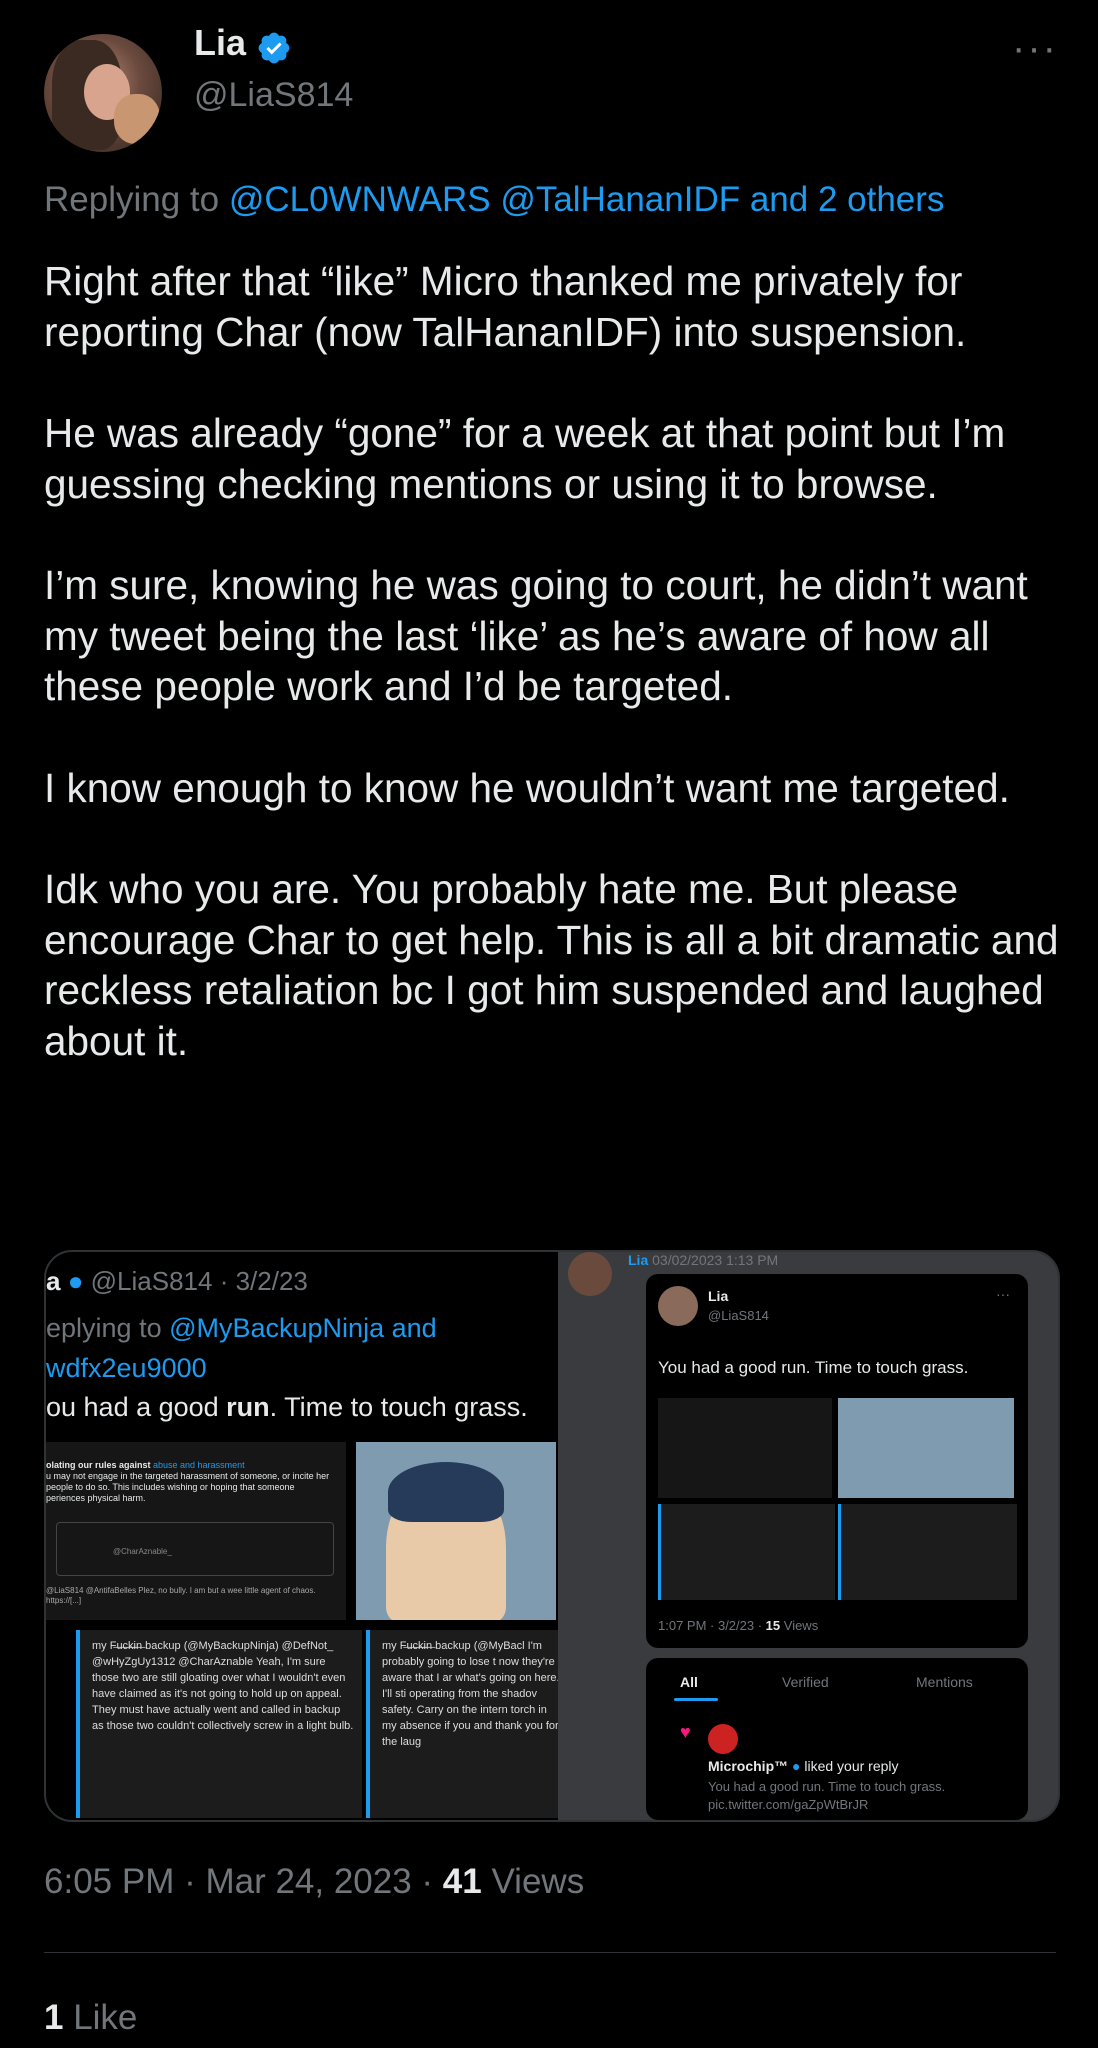 Image resolution: width=1098 pixels, height=2048 pixels. Describe the element at coordinates (550, 1952) in the screenshot. I see `divider` at that location.